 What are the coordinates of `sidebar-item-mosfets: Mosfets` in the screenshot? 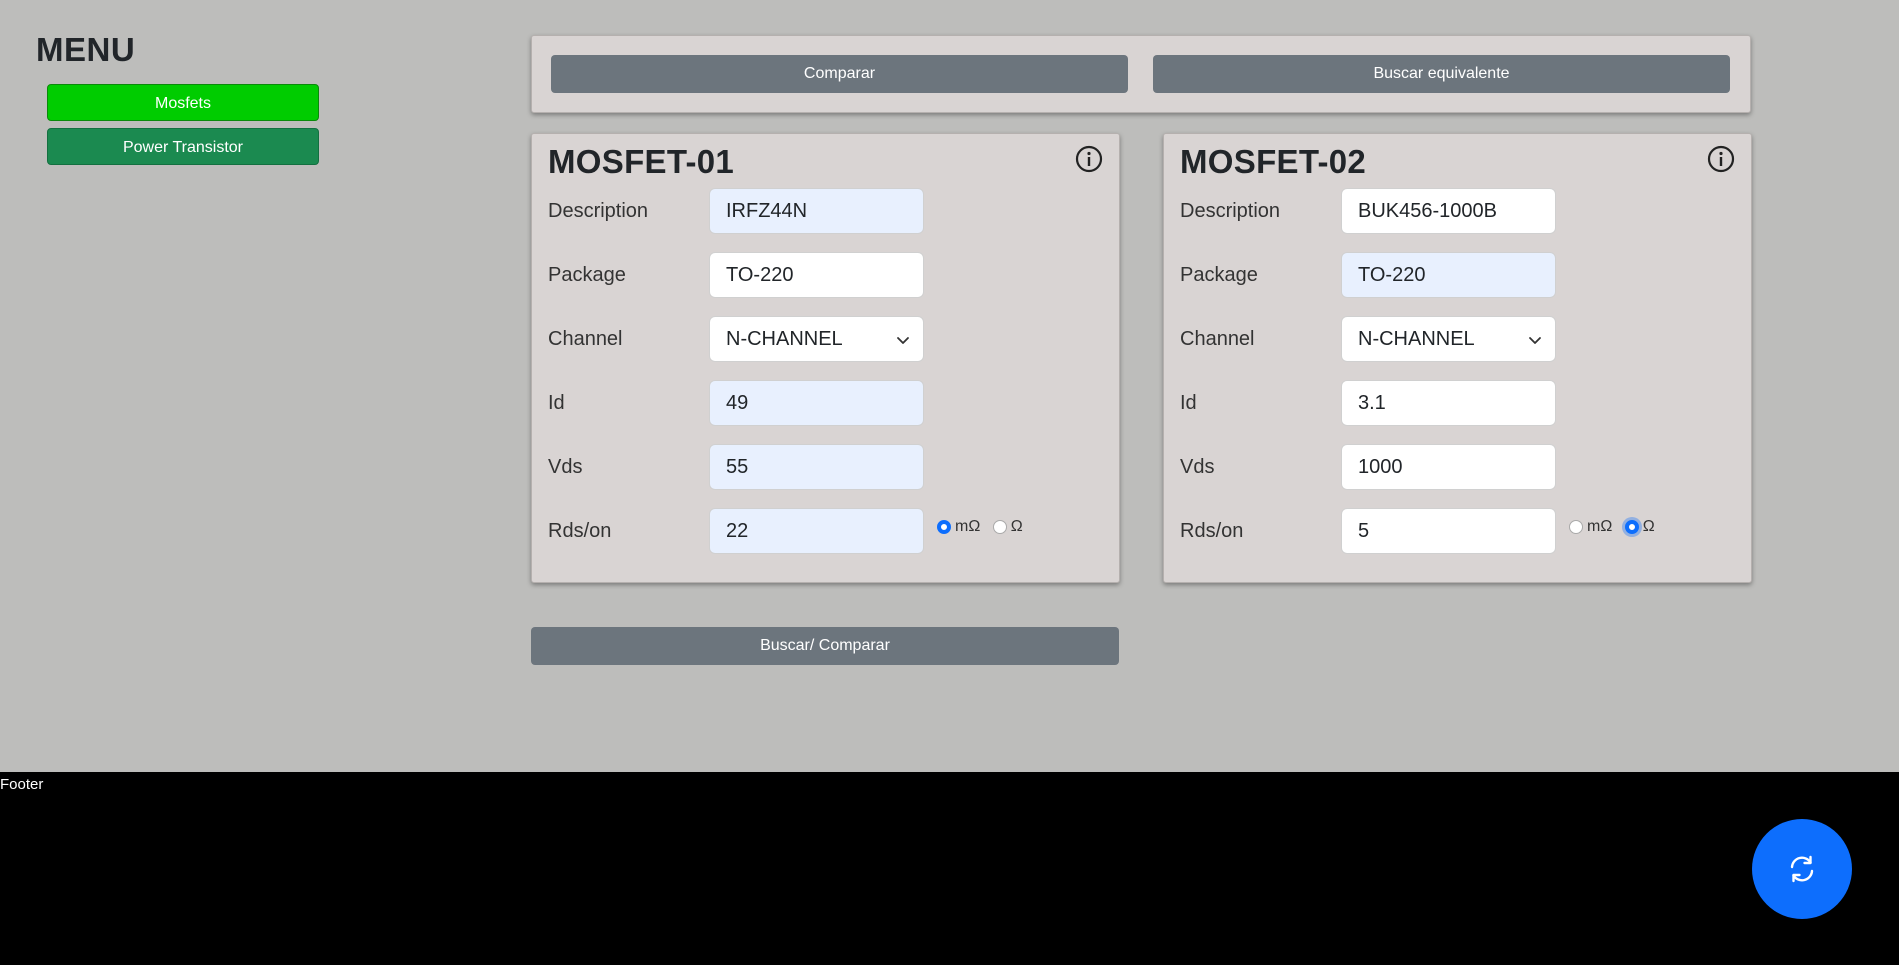 It's located at (183, 102).